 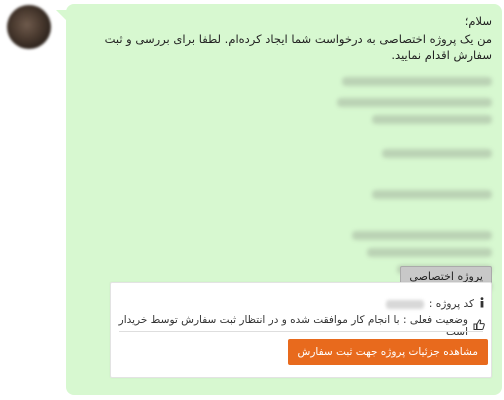 I want to click on card-divider, so click(x=301, y=331).